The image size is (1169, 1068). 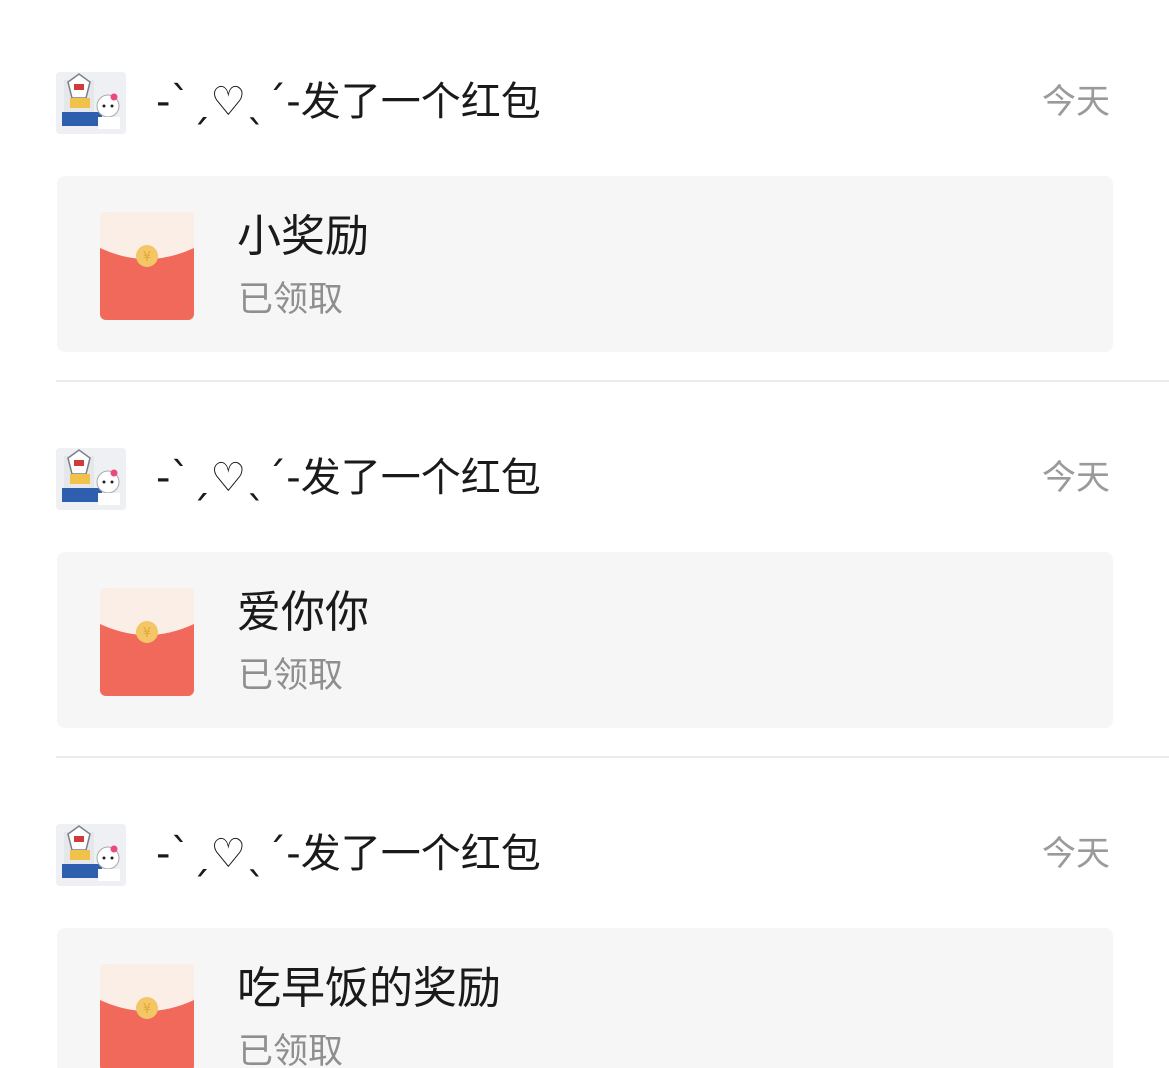 I want to click on card-title: 吃早饭的奖励, so click(x=369, y=988).